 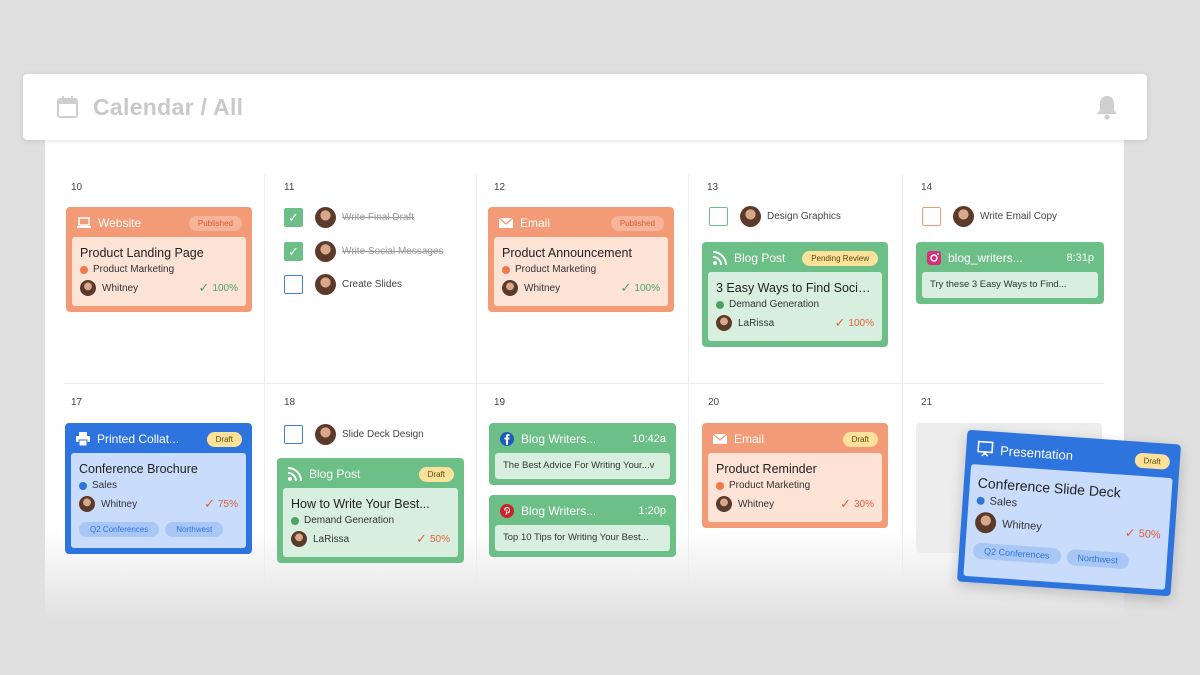 What do you see at coordinates (863, 504) in the screenshot?
I see `card-progress: 30%` at bounding box center [863, 504].